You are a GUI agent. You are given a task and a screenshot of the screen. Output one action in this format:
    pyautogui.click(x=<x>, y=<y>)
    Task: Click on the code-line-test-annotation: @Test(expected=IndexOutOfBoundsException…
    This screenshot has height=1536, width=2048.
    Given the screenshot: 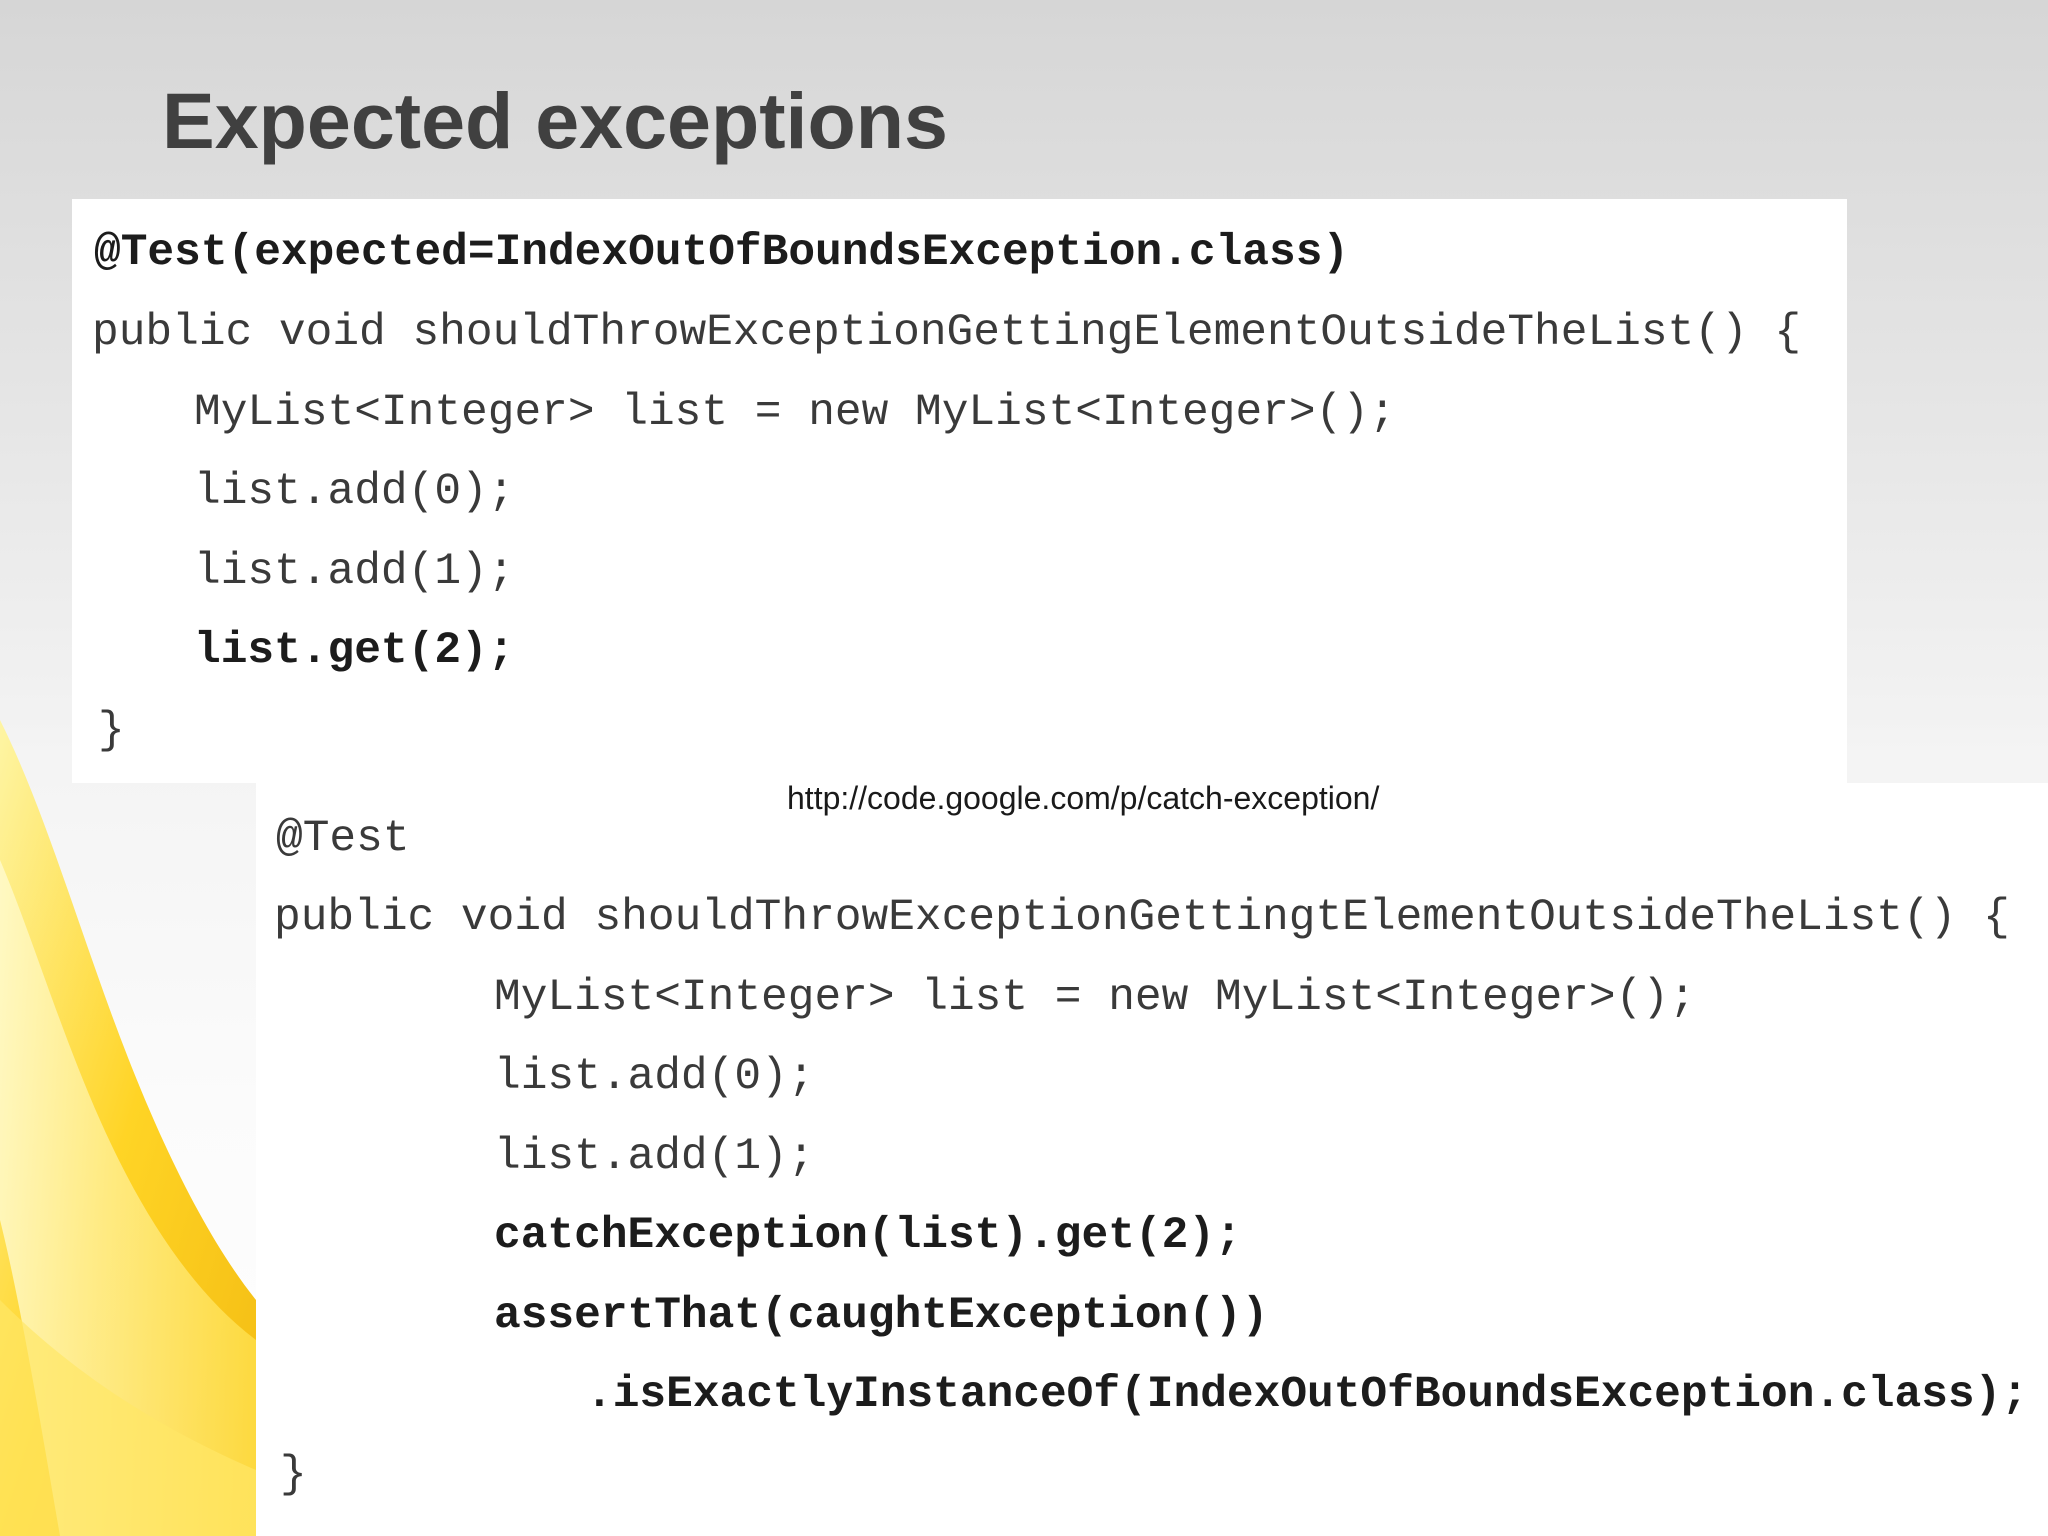 What is the action you would take?
    pyautogui.click(x=722, y=253)
    